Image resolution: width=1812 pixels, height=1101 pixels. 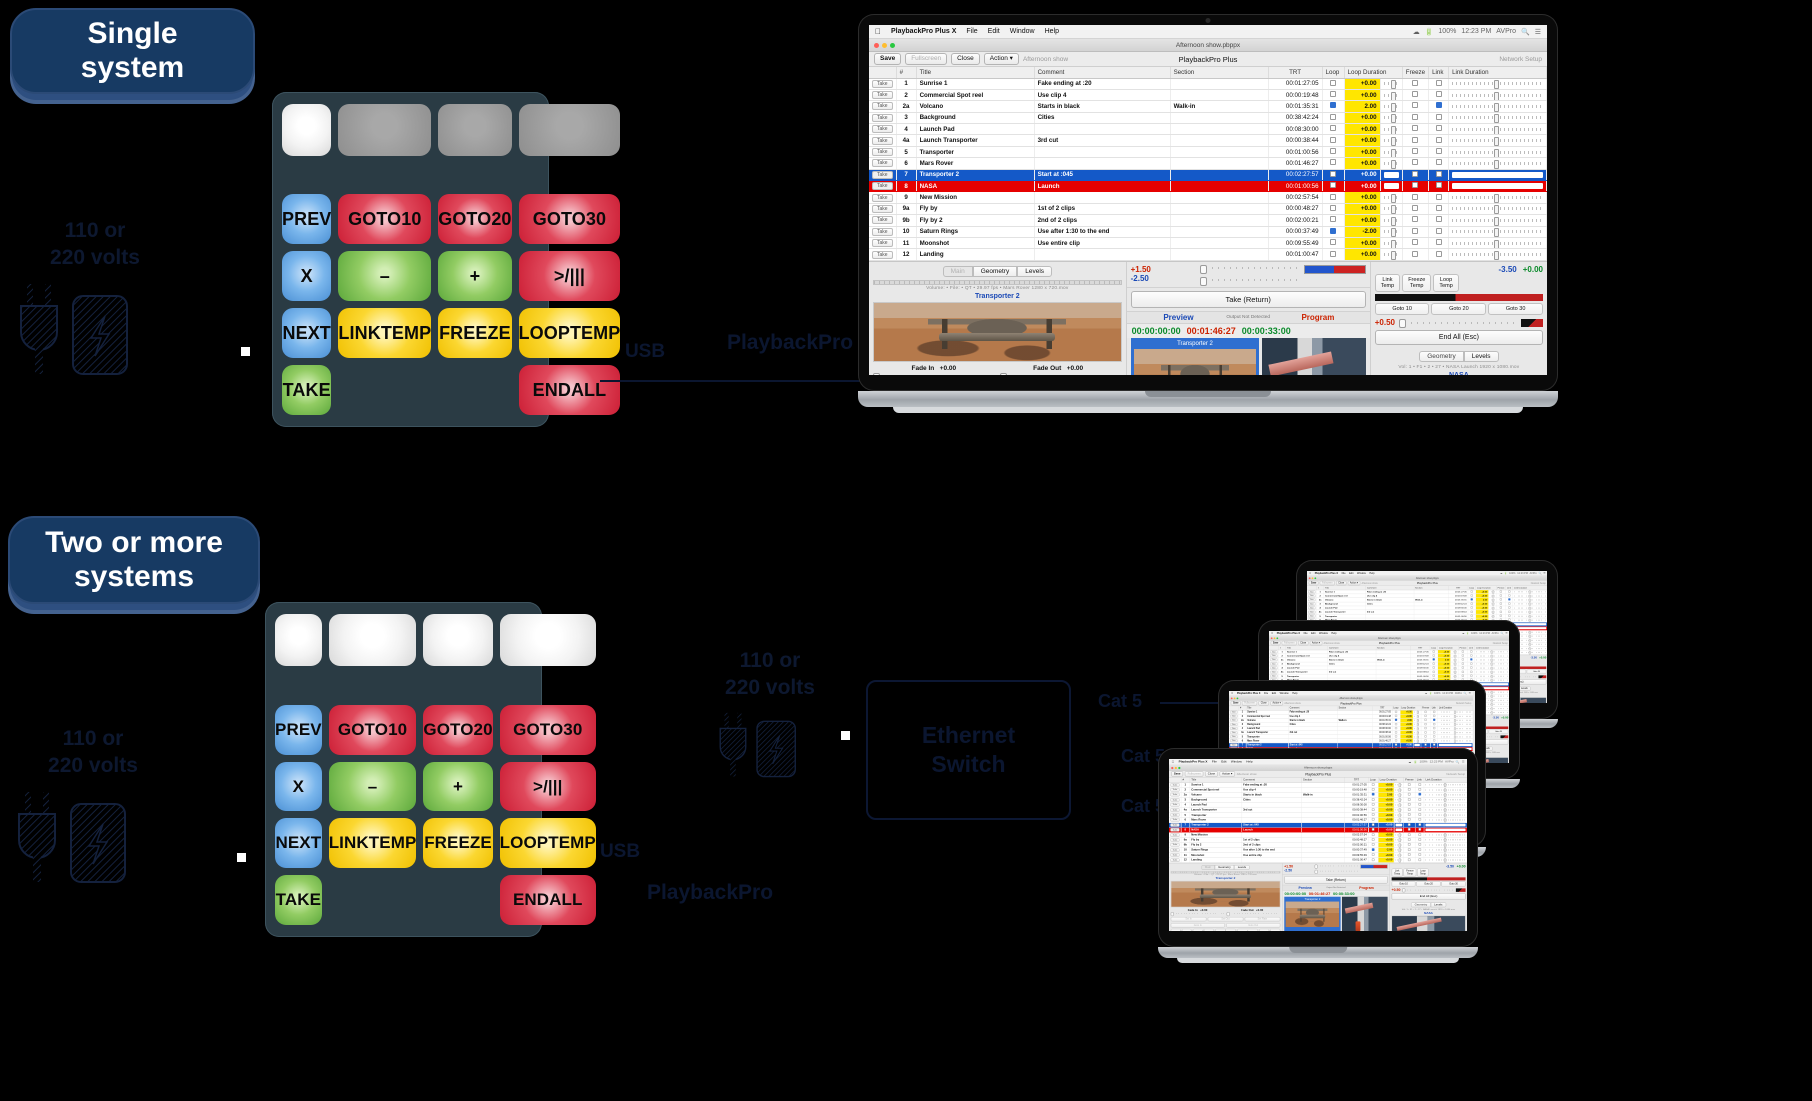 What do you see at coordinates (1295, 73) in the screenshot?
I see `th-trt: TRT` at bounding box center [1295, 73].